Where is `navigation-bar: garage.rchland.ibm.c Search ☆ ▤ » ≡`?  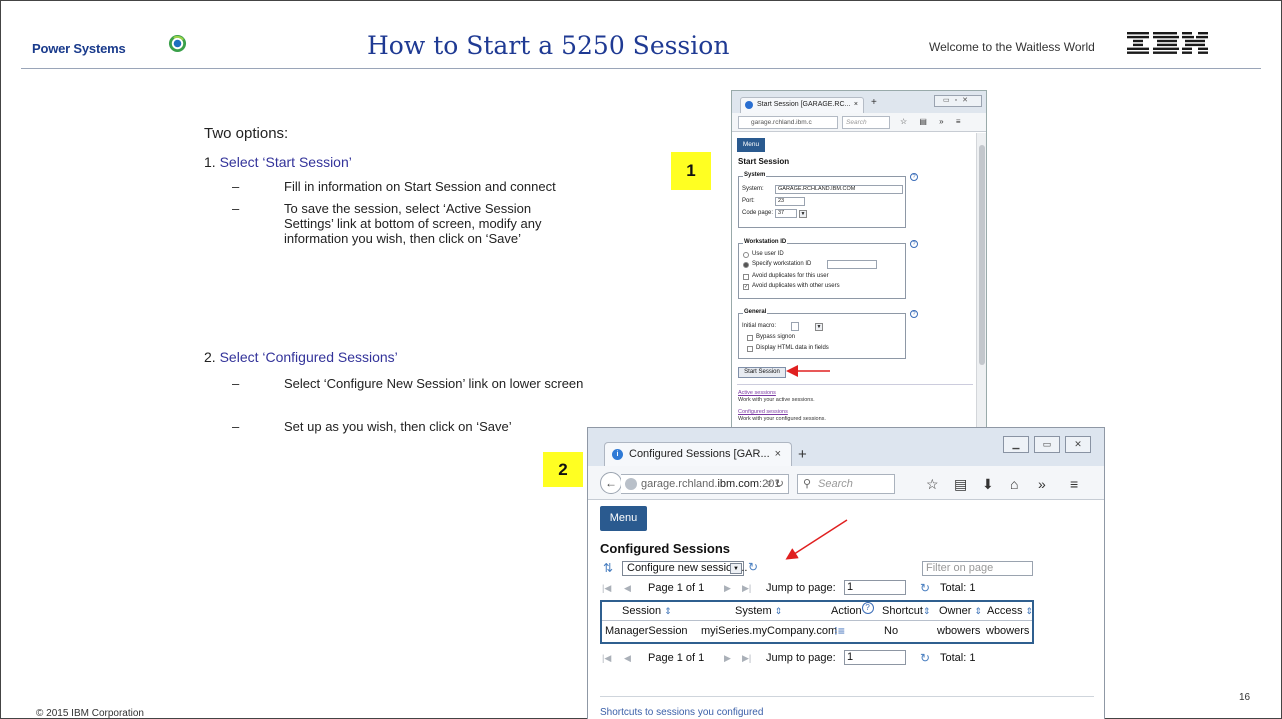
navigation-bar: garage.rchland.ibm.c Search ☆ ▤ » ≡ is located at coordinates (859, 122).